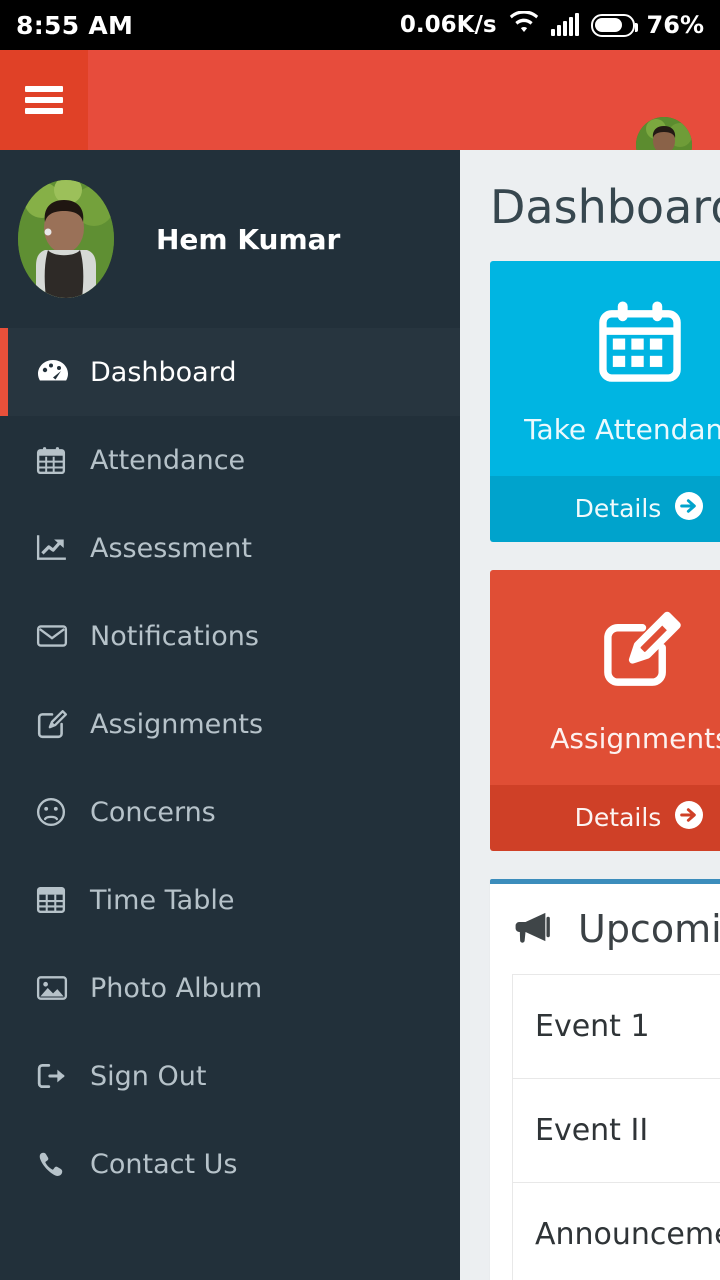 The width and height of the screenshot is (720, 1280). I want to click on battery-percent-text: 76%, so click(675, 25).